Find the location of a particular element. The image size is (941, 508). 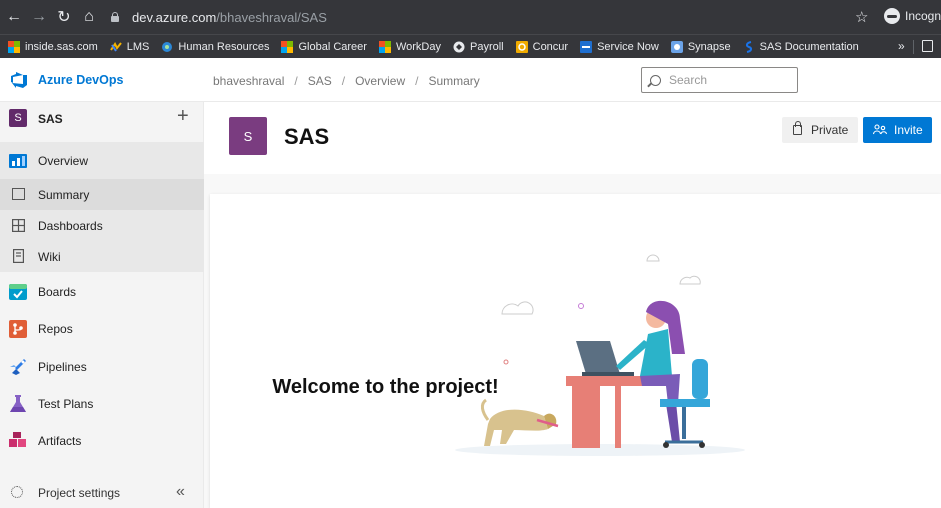

bookmark-sas-documentation: SAS Documentation is located at coordinates (801, 47).